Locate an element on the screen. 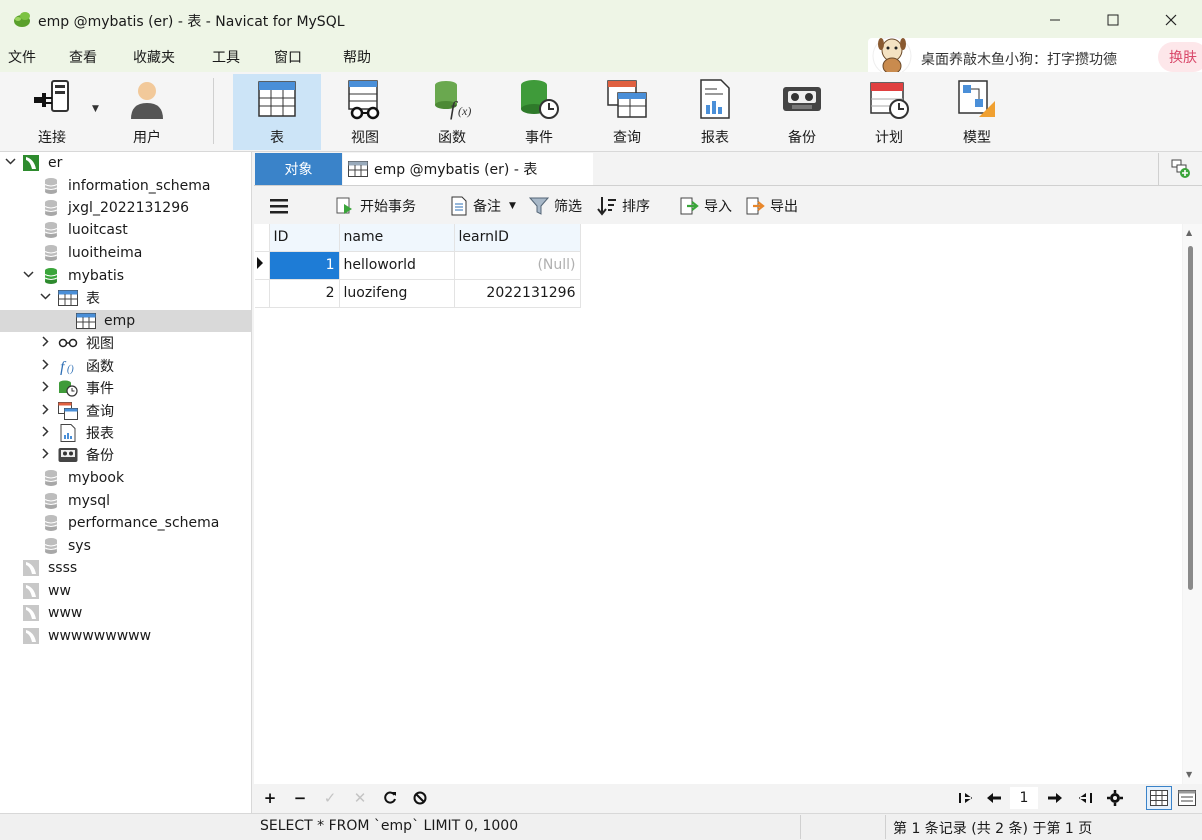 Image resolution: width=1202 pixels, height=840 pixels. toolbar-model-button: 模型 is located at coordinates (977, 112).